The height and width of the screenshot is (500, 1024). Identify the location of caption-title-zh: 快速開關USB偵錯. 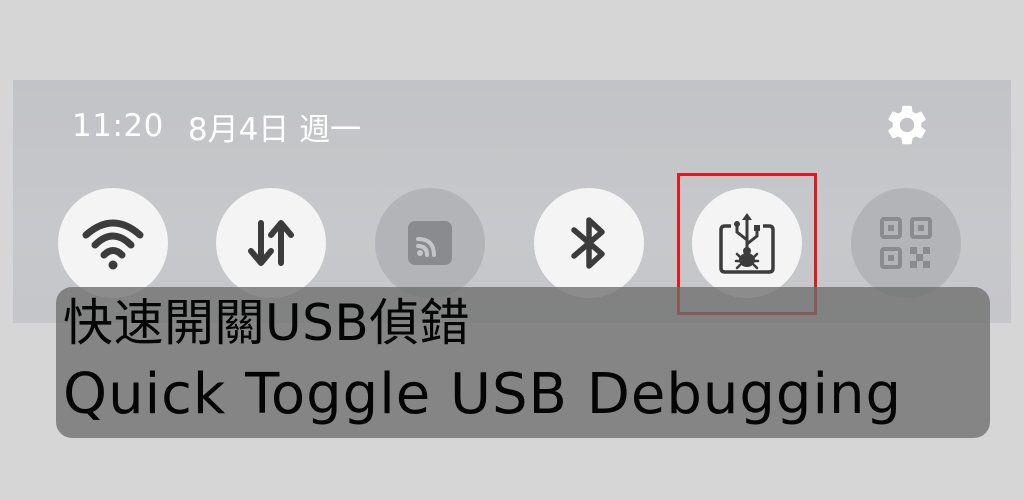
(267, 323).